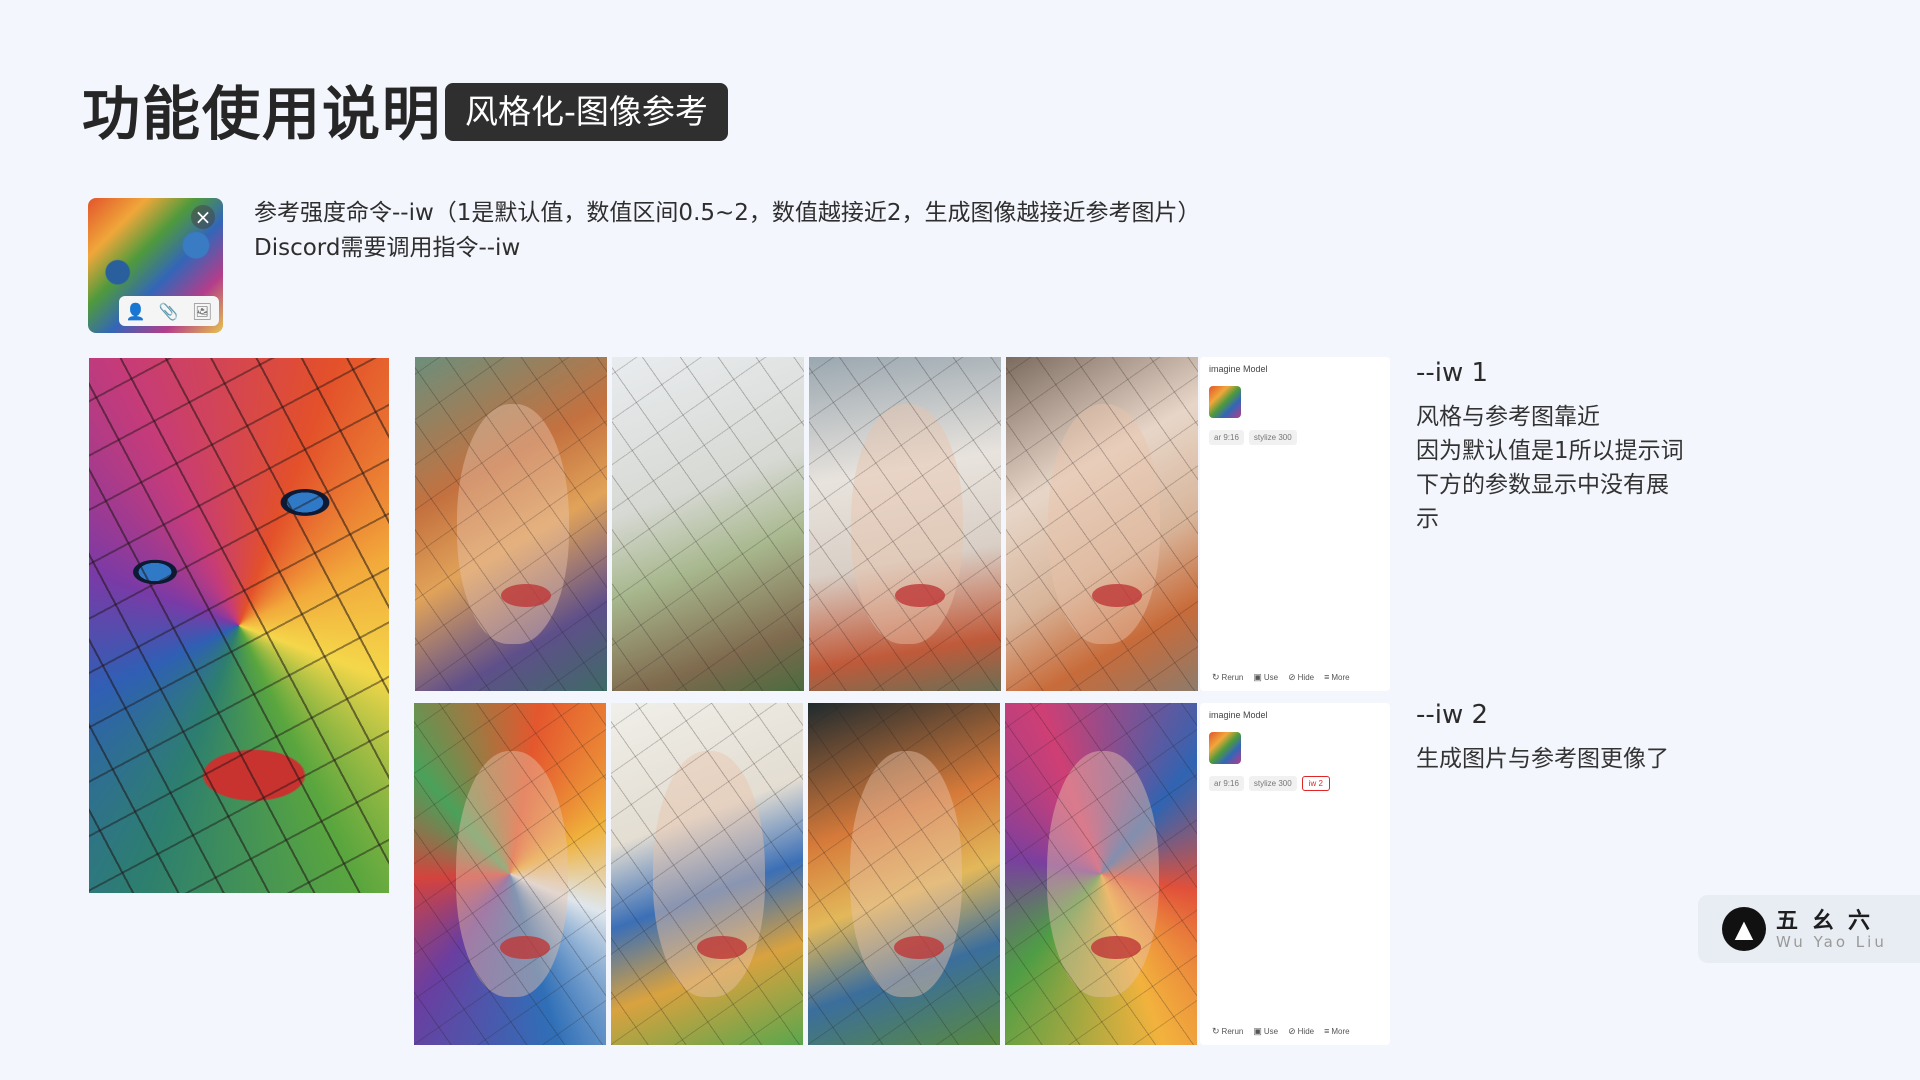 This screenshot has height=1080, width=1920. Describe the element at coordinates (202, 311) in the screenshot. I see `image-icon: 🖼` at that location.